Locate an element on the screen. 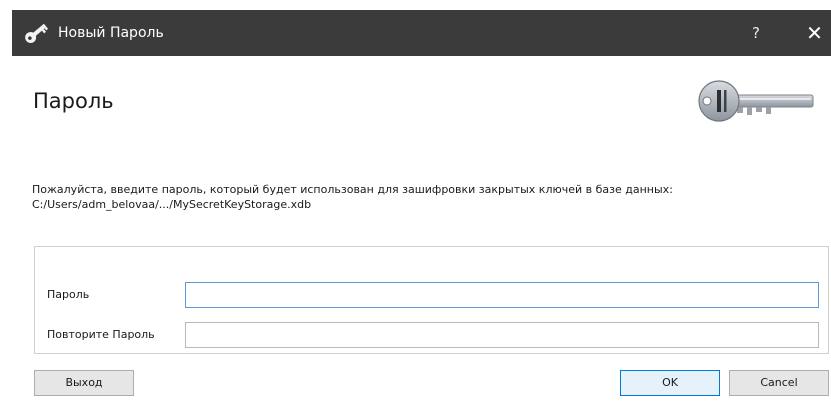 The height and width of the screenshot is (407, 831). exit-button: Выход is located at coordinates (84, 383).